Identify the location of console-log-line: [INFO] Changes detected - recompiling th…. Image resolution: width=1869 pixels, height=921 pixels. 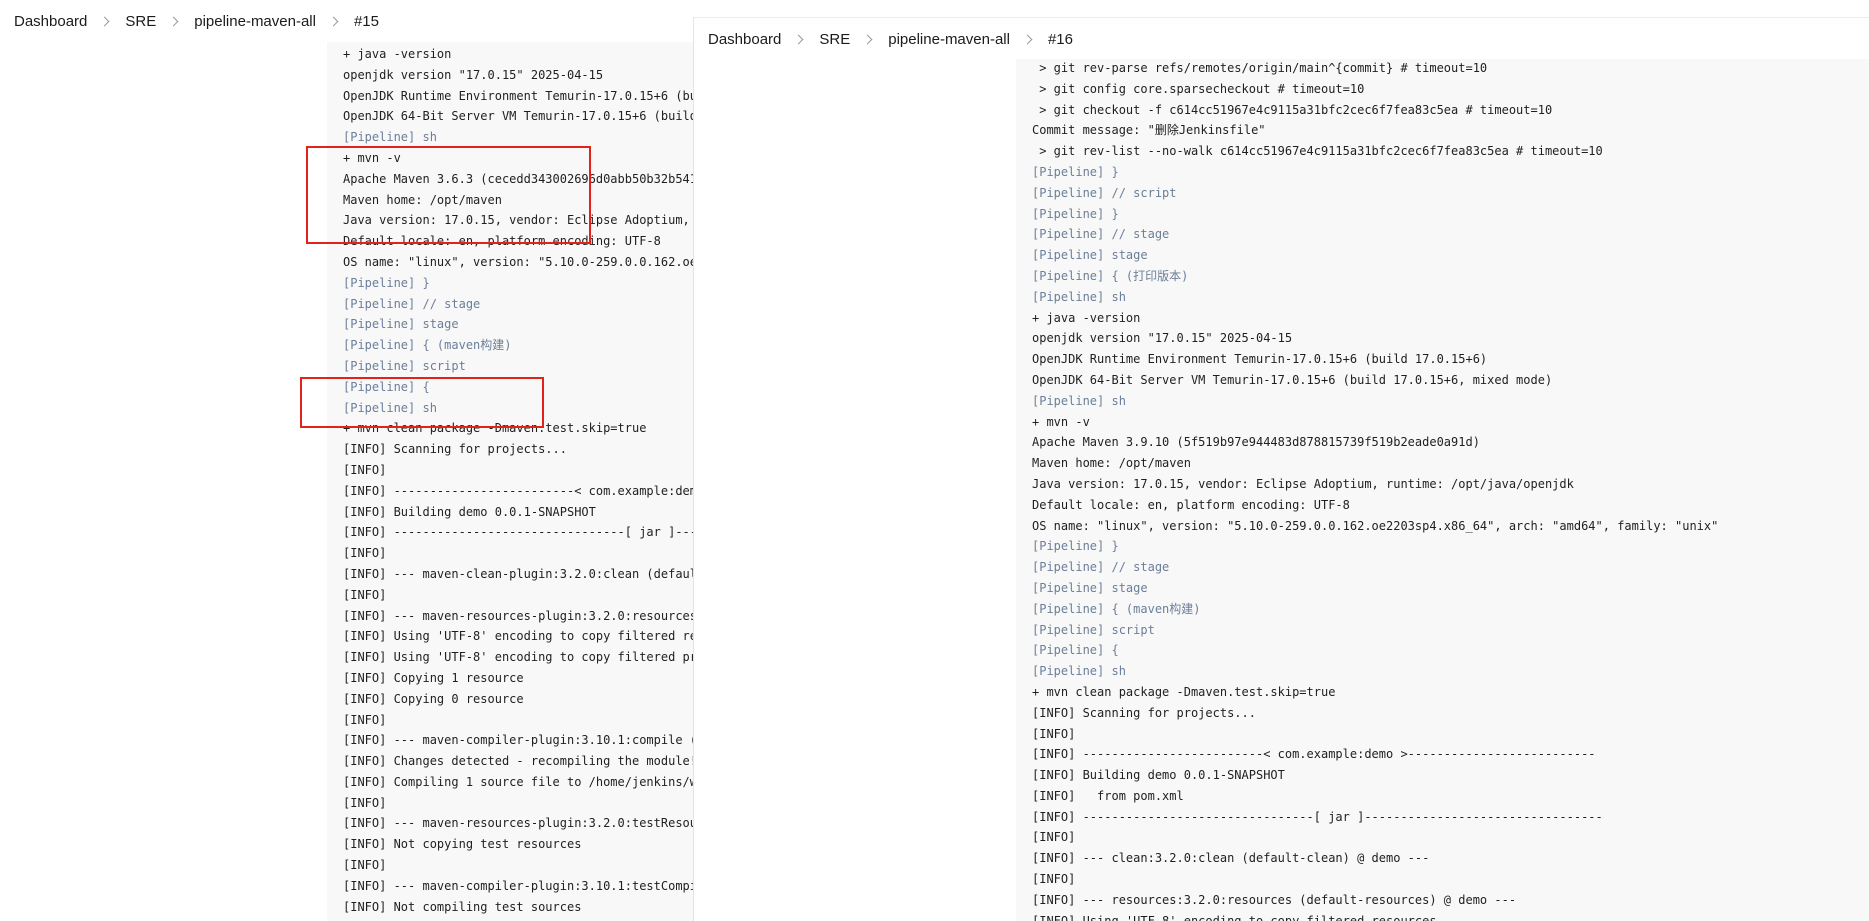
(518, 761).